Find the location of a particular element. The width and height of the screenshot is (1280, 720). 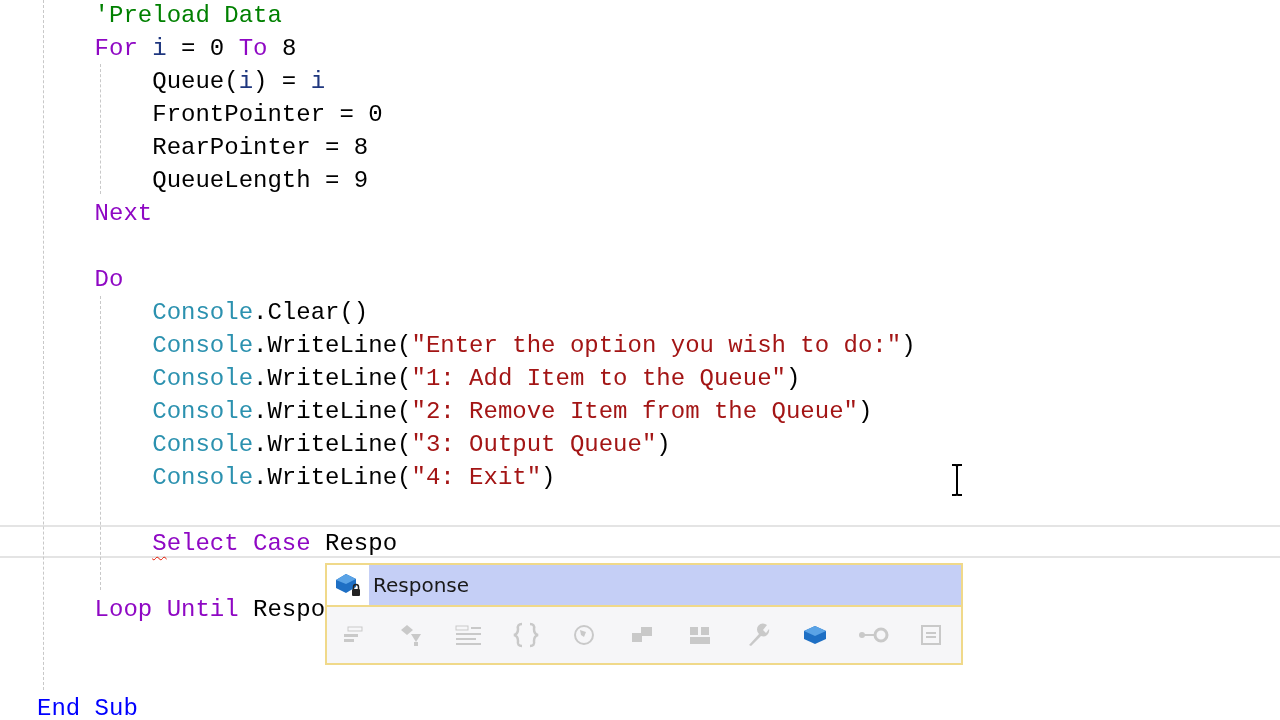

code-line: Loop Until Respo is located at coordinates (209, 609).